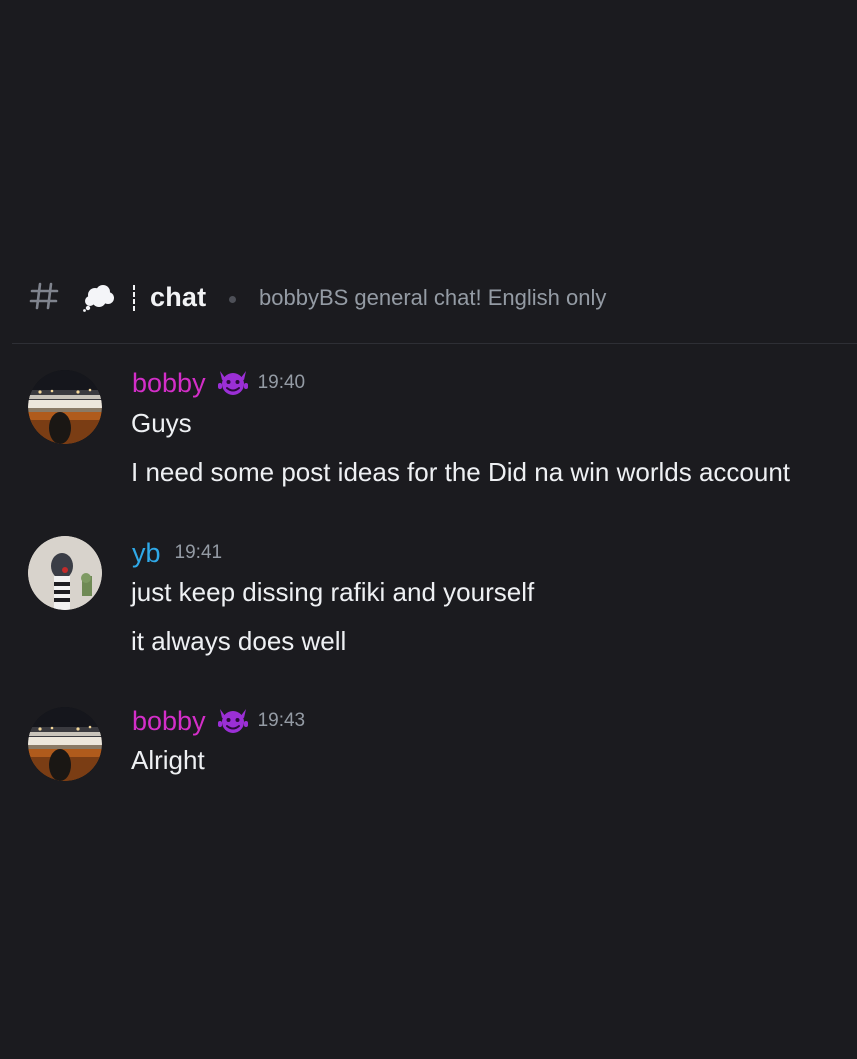 The image size is (857, 1059). I want to click on channel-topic: bobbyBS general chat! English only, so click(432, 298).